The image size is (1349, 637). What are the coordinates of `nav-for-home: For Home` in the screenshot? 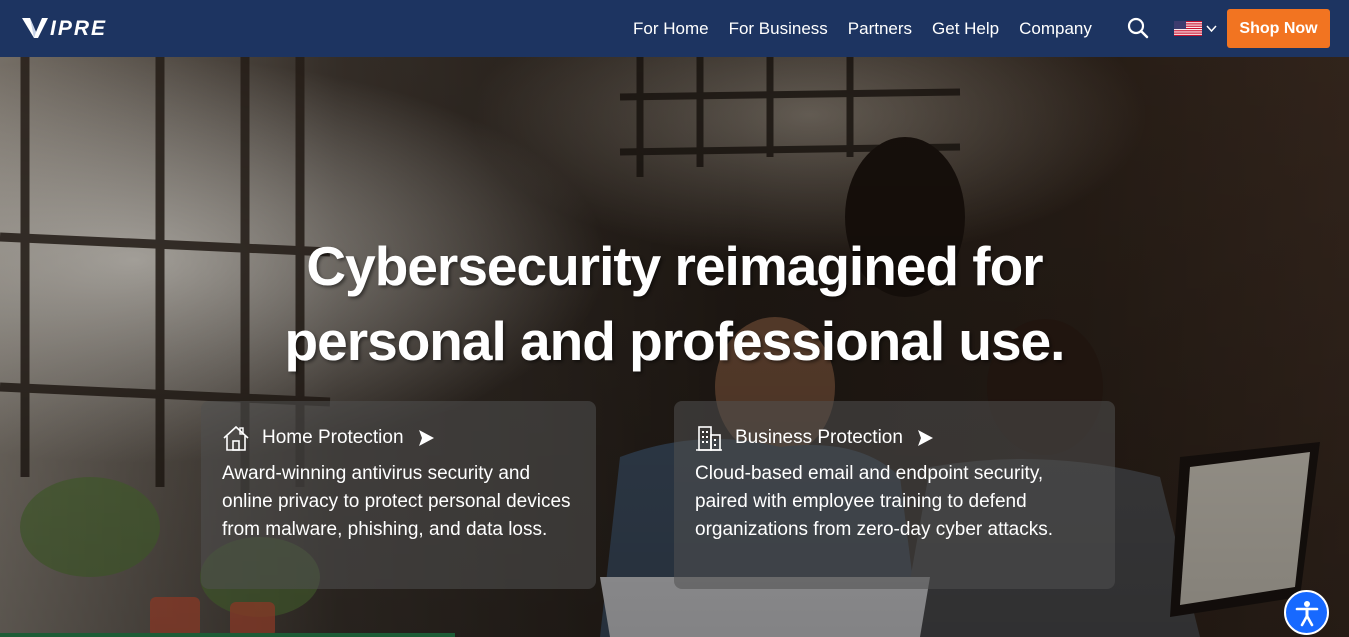 It's located at (671, 29).